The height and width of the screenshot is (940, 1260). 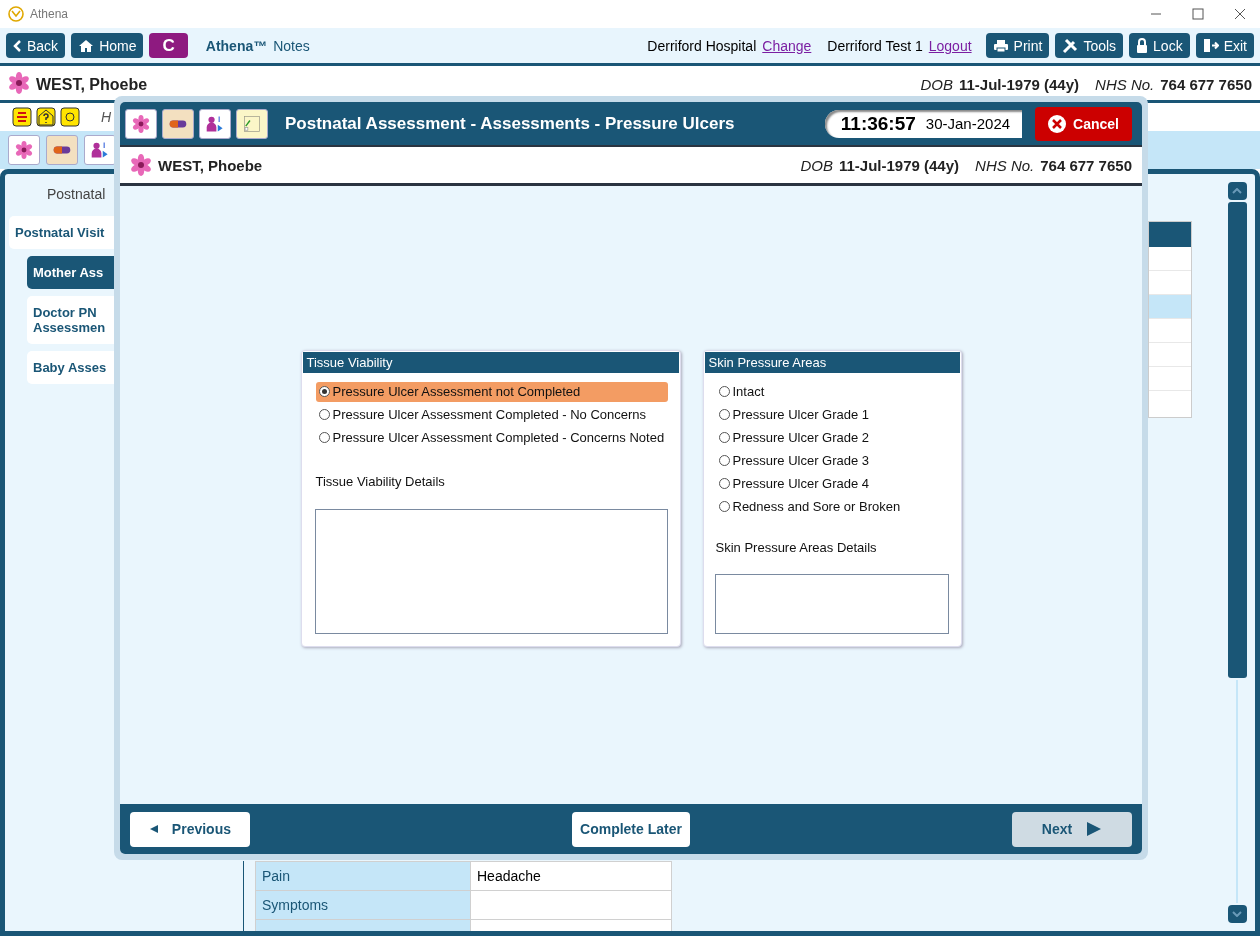 I want to click on lock-icon, so click(x=1142, y=45).